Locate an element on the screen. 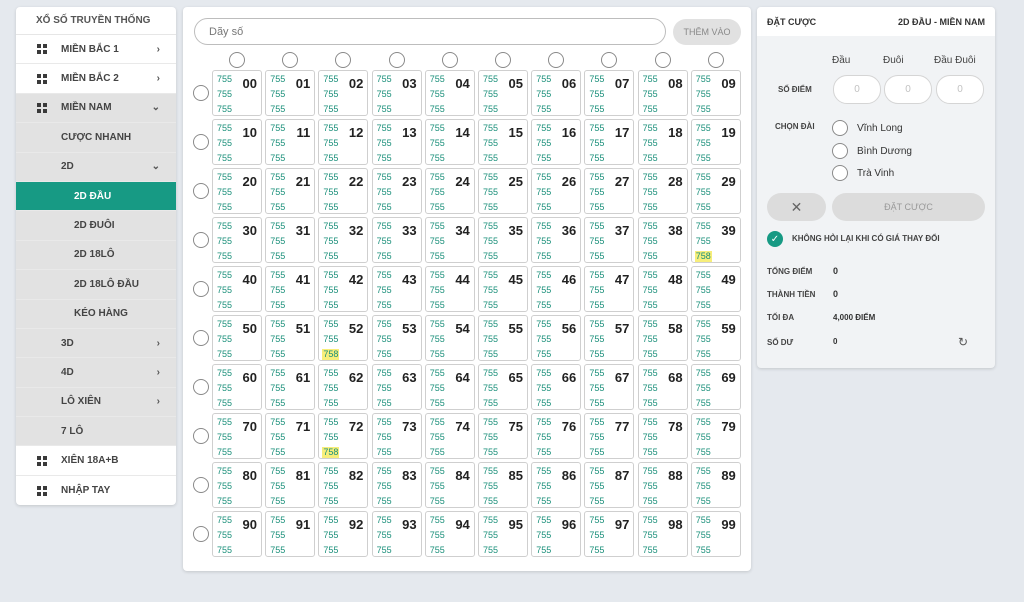 This screenshot has width=1024, height=602. number-cell: 755 755 755 66 is located at coordinates (556, 387).